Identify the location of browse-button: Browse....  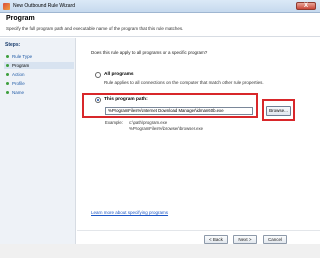
(278, 111).